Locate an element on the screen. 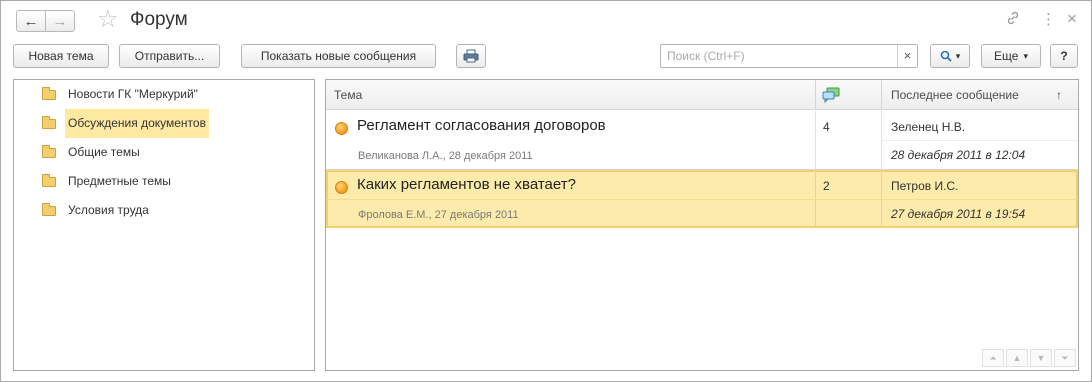 This screenshot has width=1092, height=382. link-icon is located at coordinates (1013, 21).